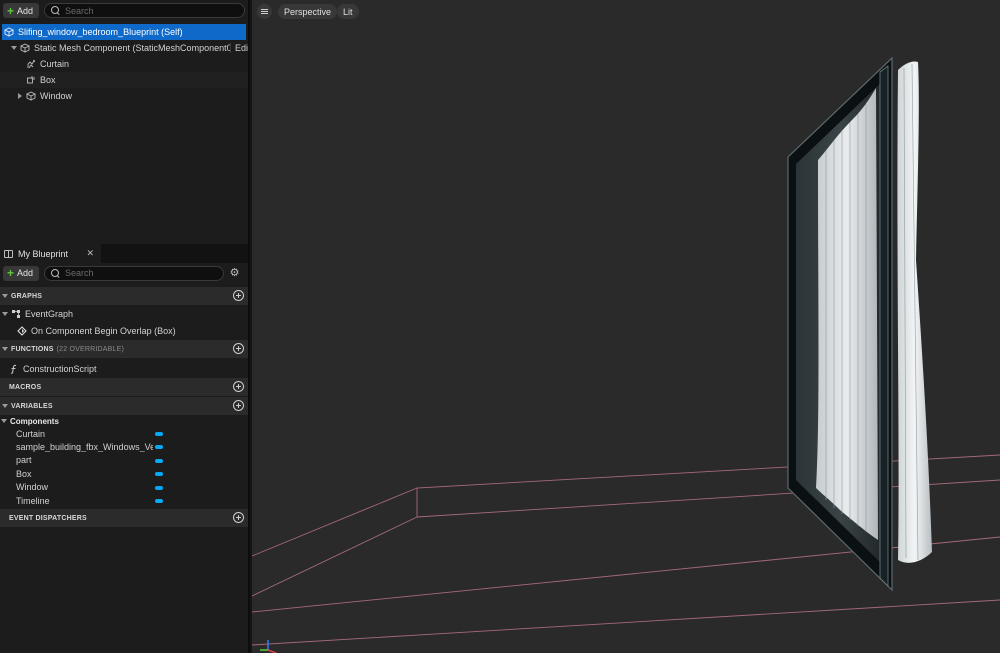 The image size is (1000, 653). I want to click on tree-item-window-label: Window, so click(56, 96).